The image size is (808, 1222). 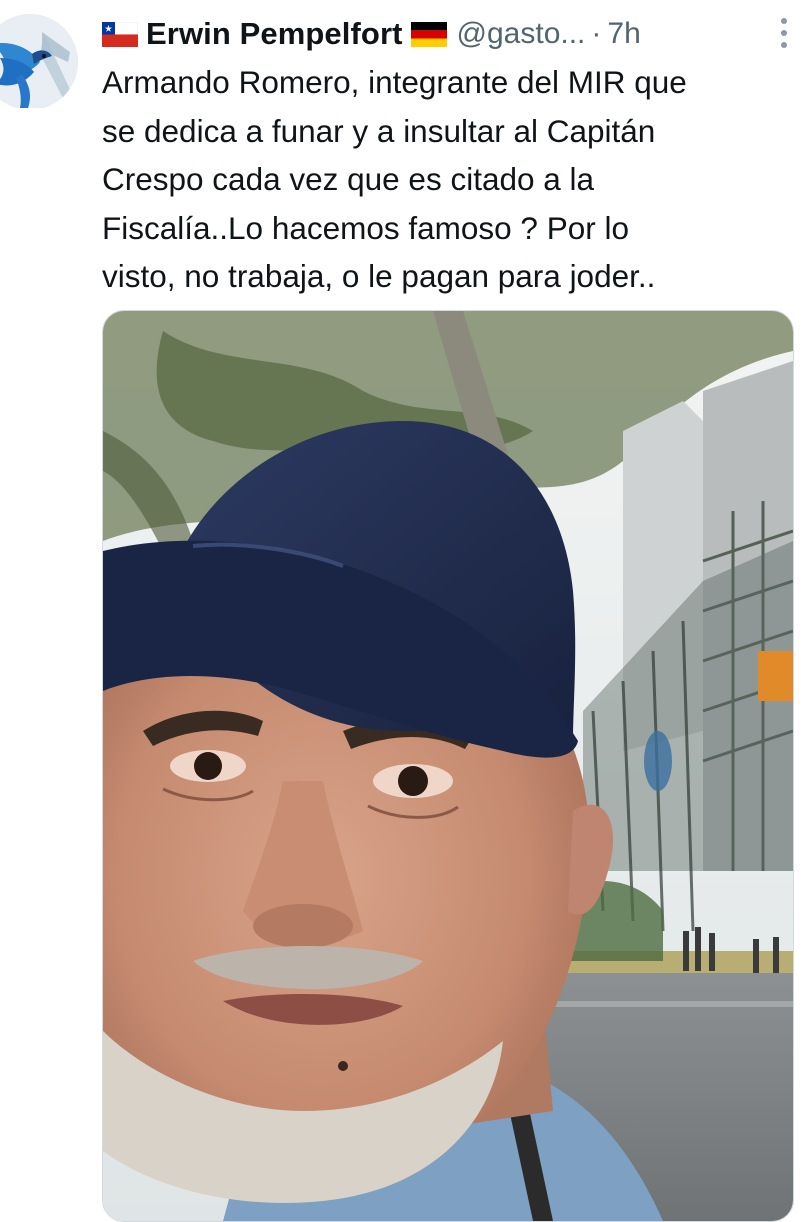 What do you see at coordinates (394, 82) in the screenshot?
I see `tweet-text-line: Armando Romero, integrante del MIR que` at bounding box center [394, 82].